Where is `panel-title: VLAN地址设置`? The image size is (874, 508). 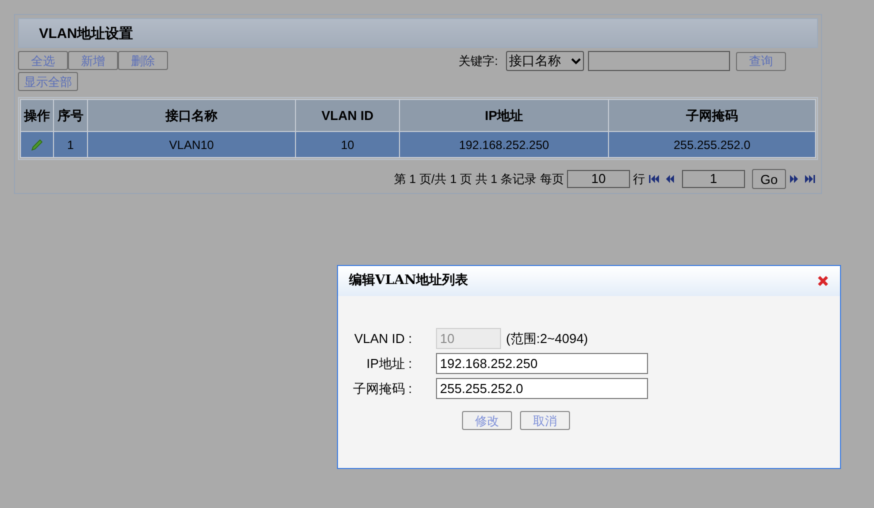
panel-title: VLAN地址设置 is located at coordinates (418, 33).